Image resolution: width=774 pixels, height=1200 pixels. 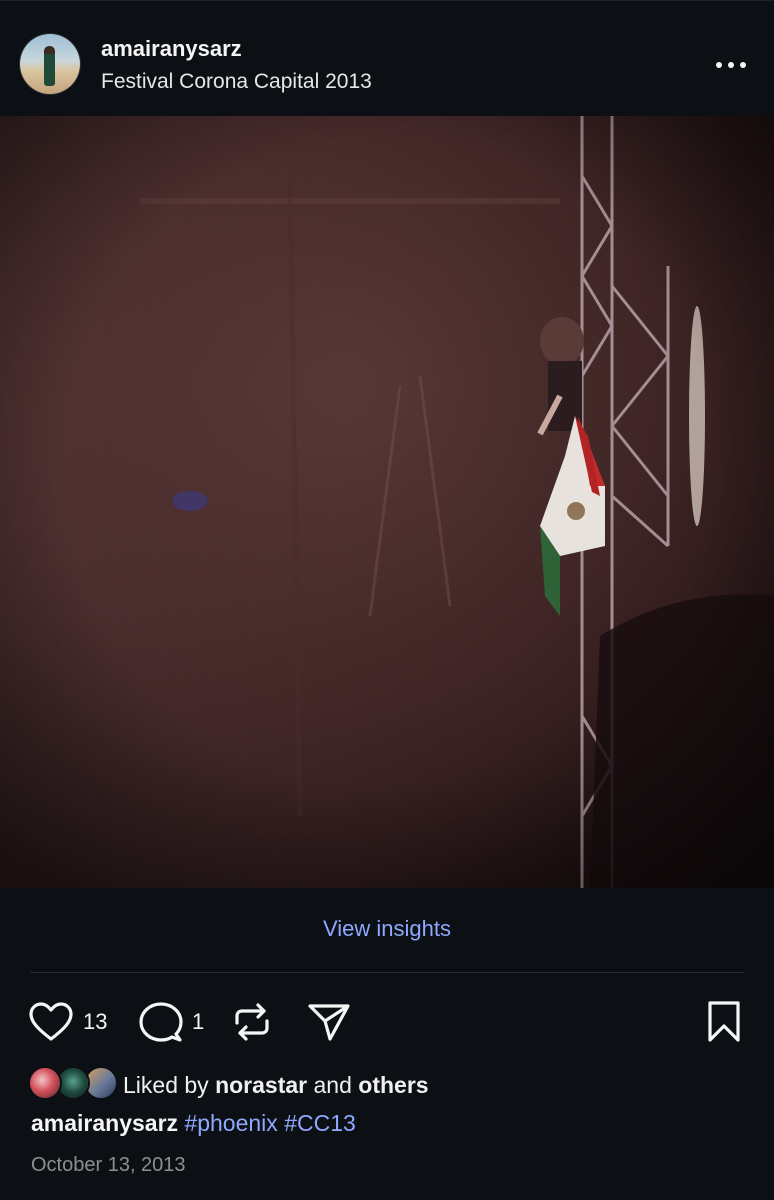 I want to click on repost-icon, so click(x=252, y=1022).